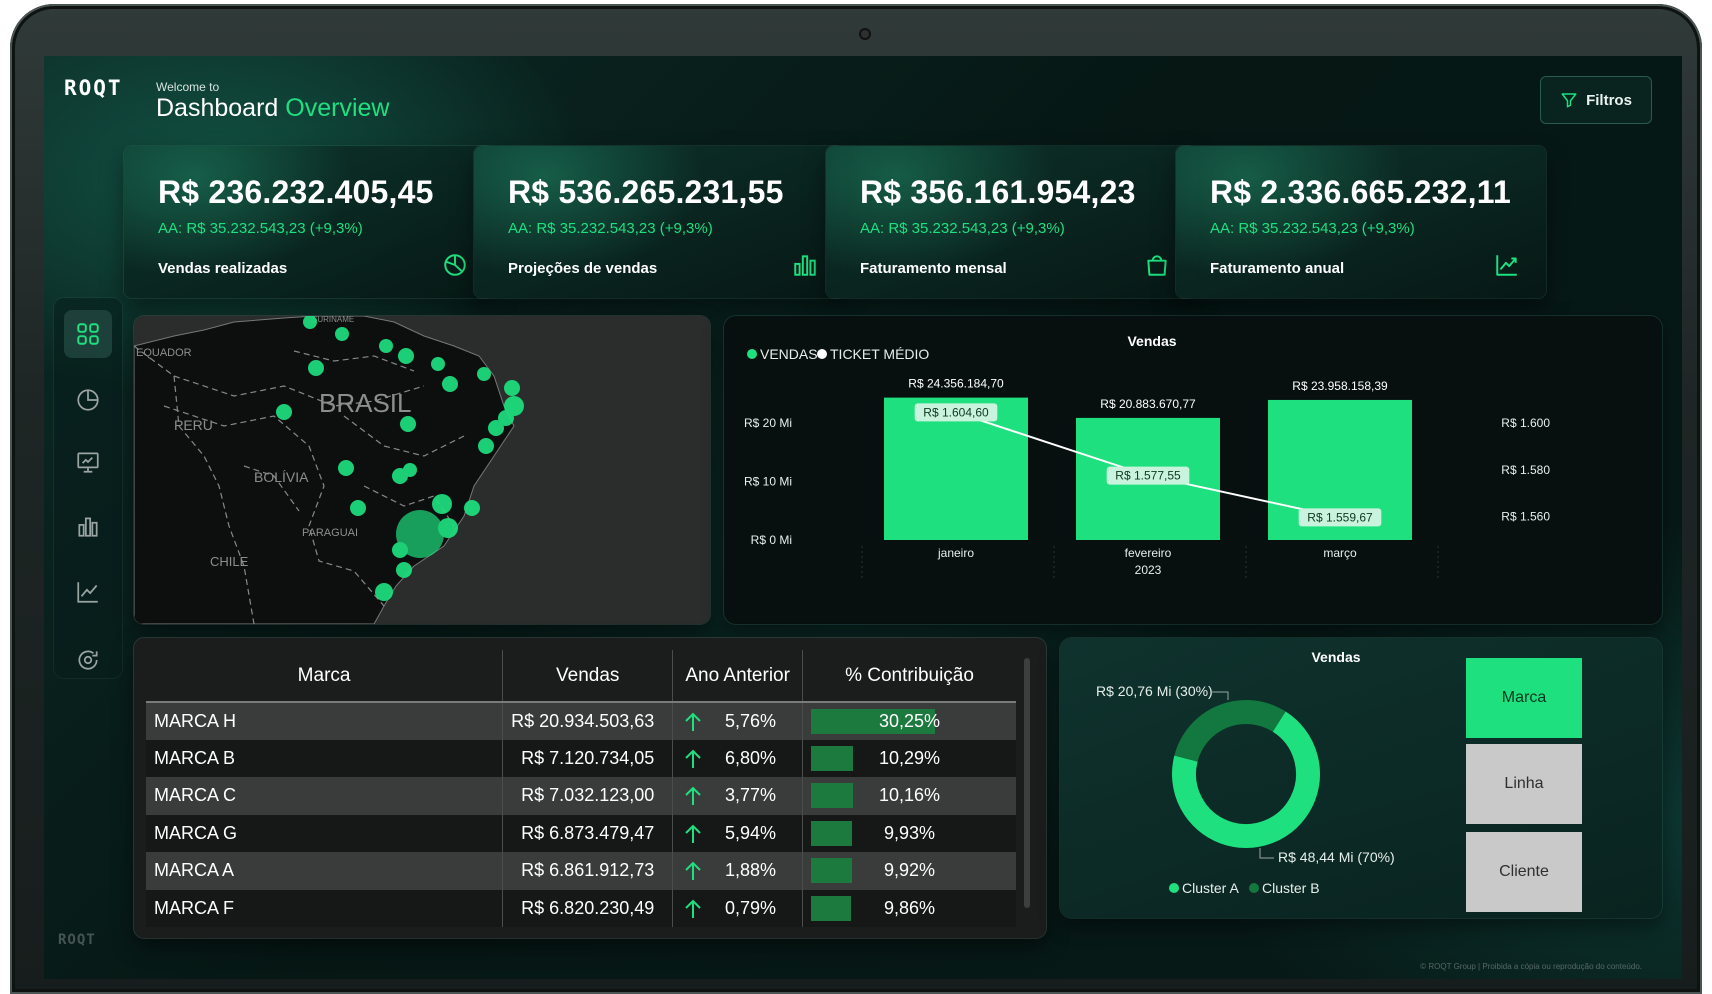  Describe the element at coordinates (88, 400) in the screenshot. I see `sidebar-item-pie` at that location.